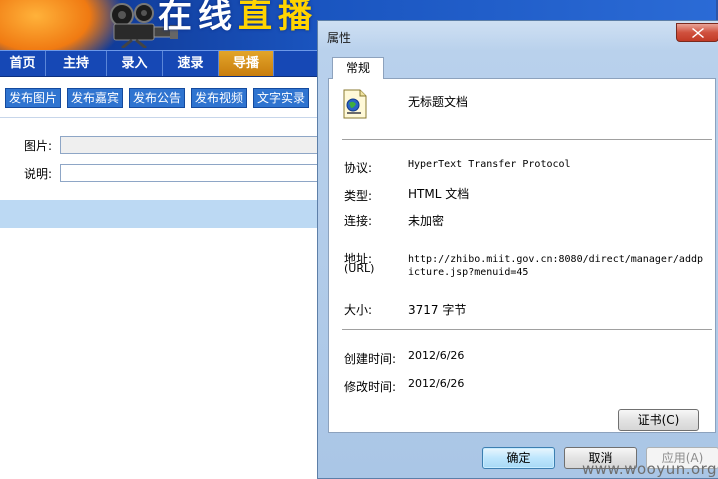 This screenshot has height=479, width=718. I want to click on nav-item-input: 录入, so click(135, 63).